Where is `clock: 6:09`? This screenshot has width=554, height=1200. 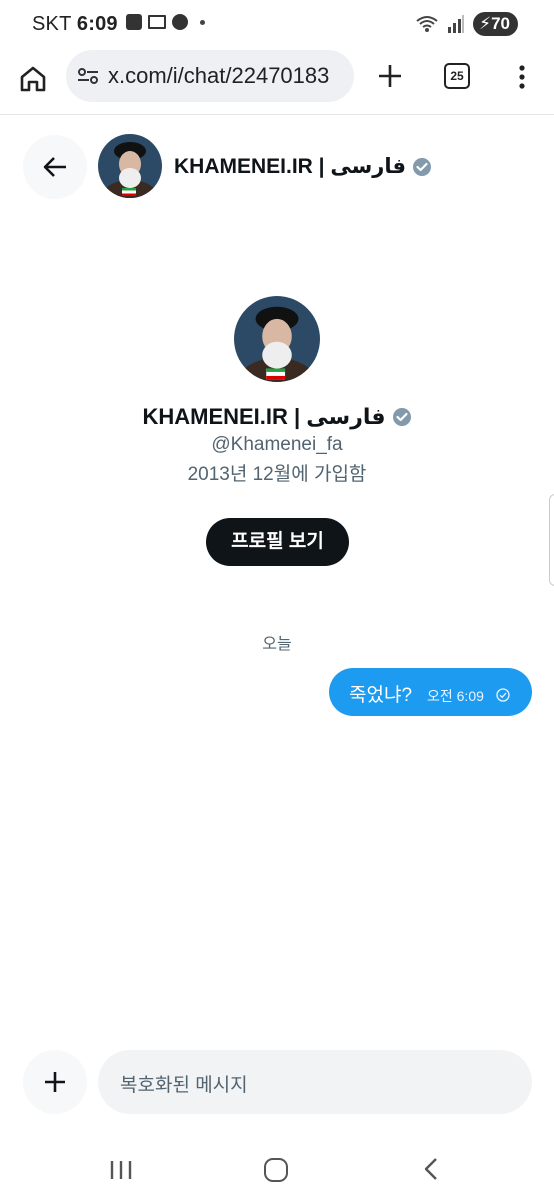
clock: 6:09 is located at coordinates (97, 24).